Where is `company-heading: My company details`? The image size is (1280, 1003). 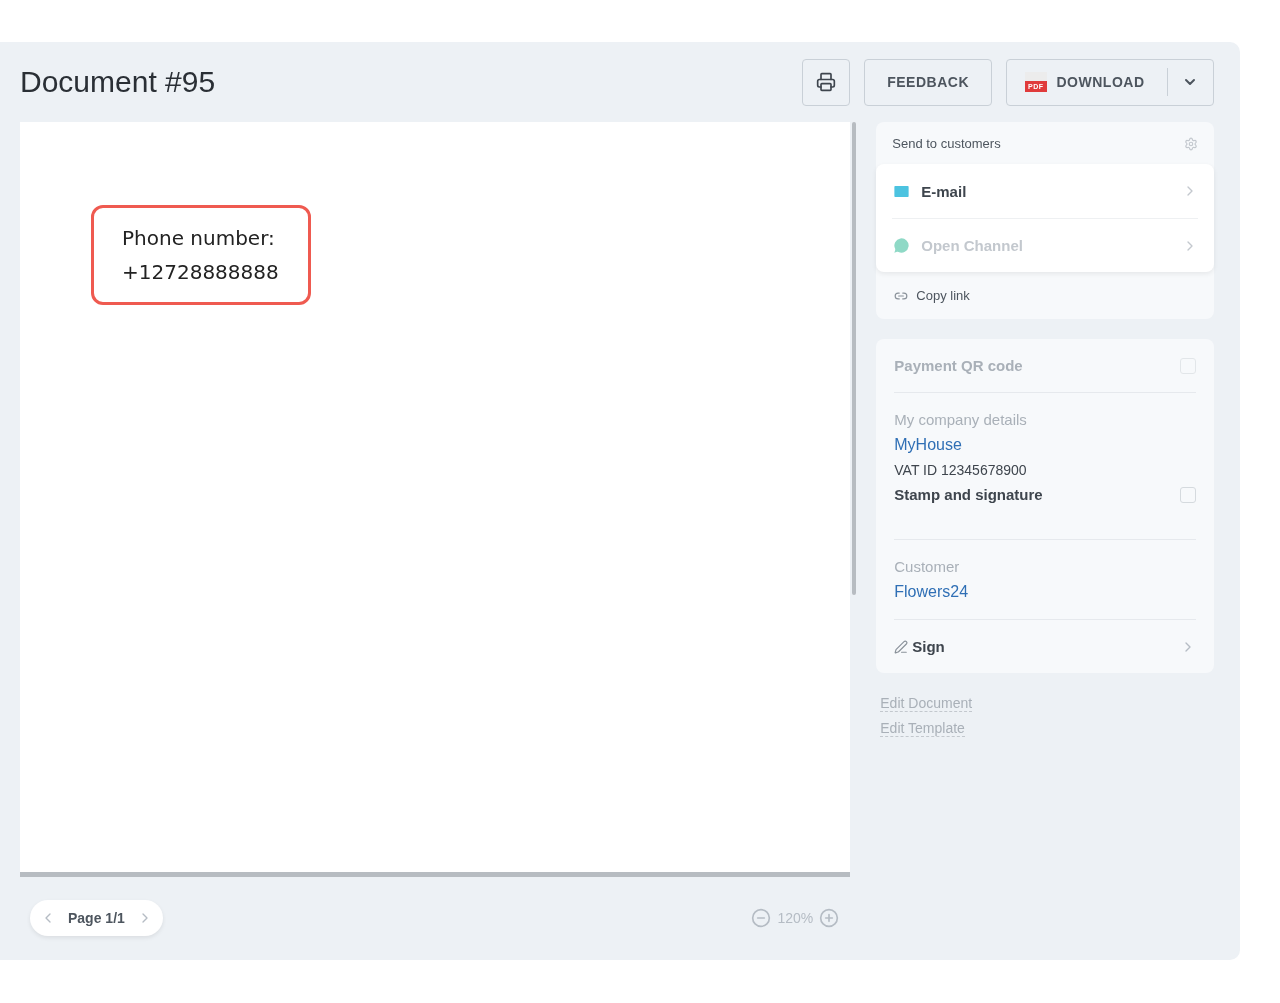 company-heading: My company details is located at coordinates (961, 419).